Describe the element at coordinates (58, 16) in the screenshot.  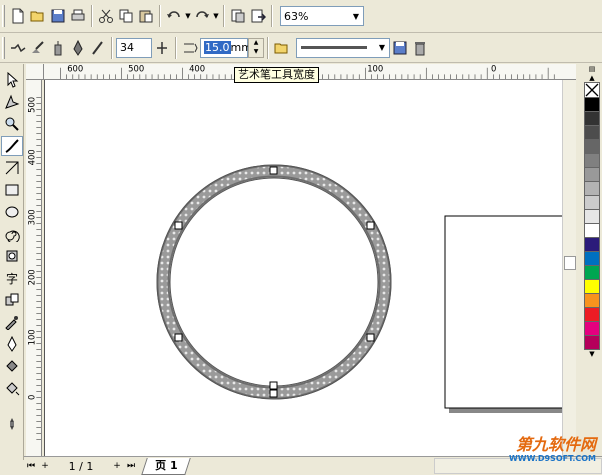
I see `save-icon` at that location.